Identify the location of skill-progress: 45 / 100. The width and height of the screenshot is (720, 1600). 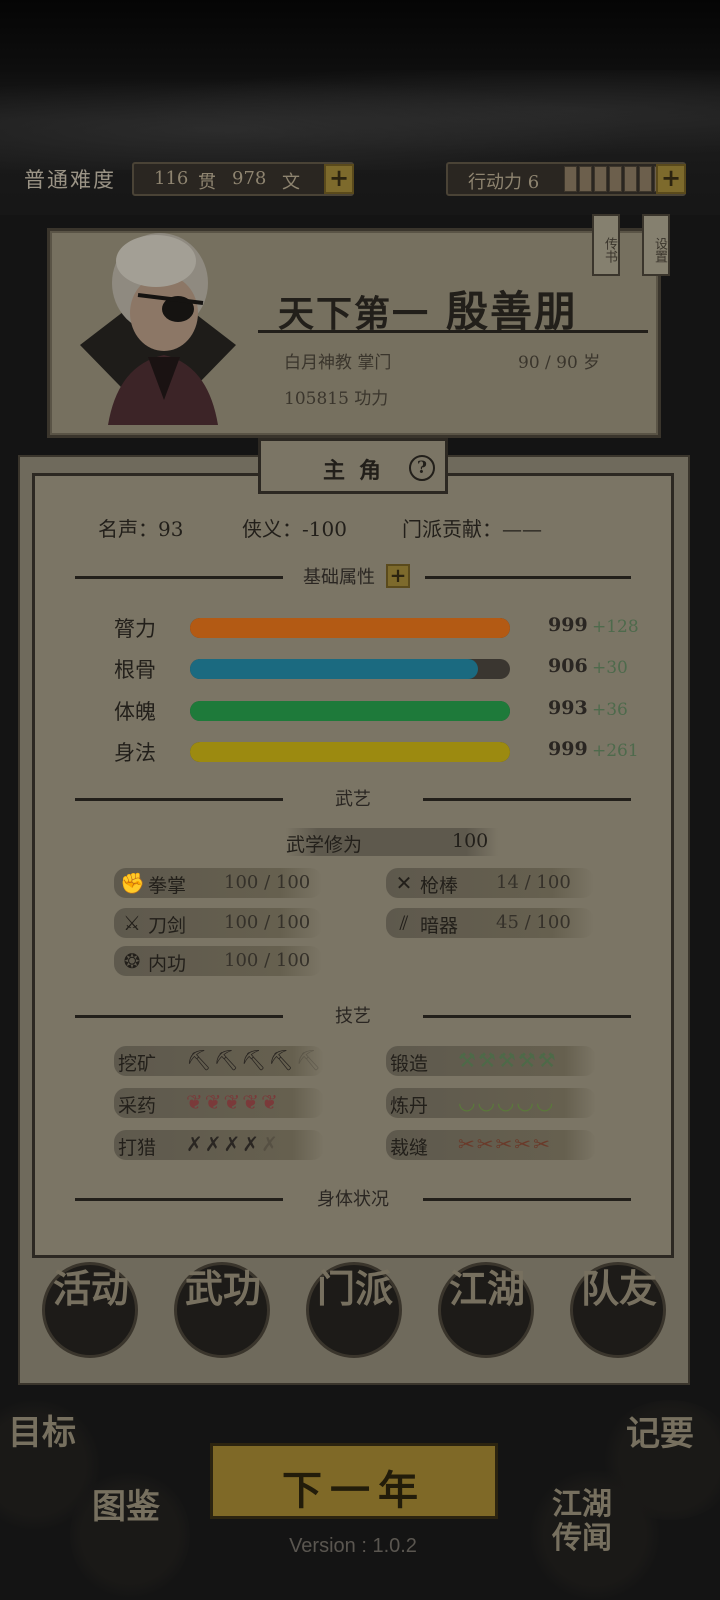
(533, 922).